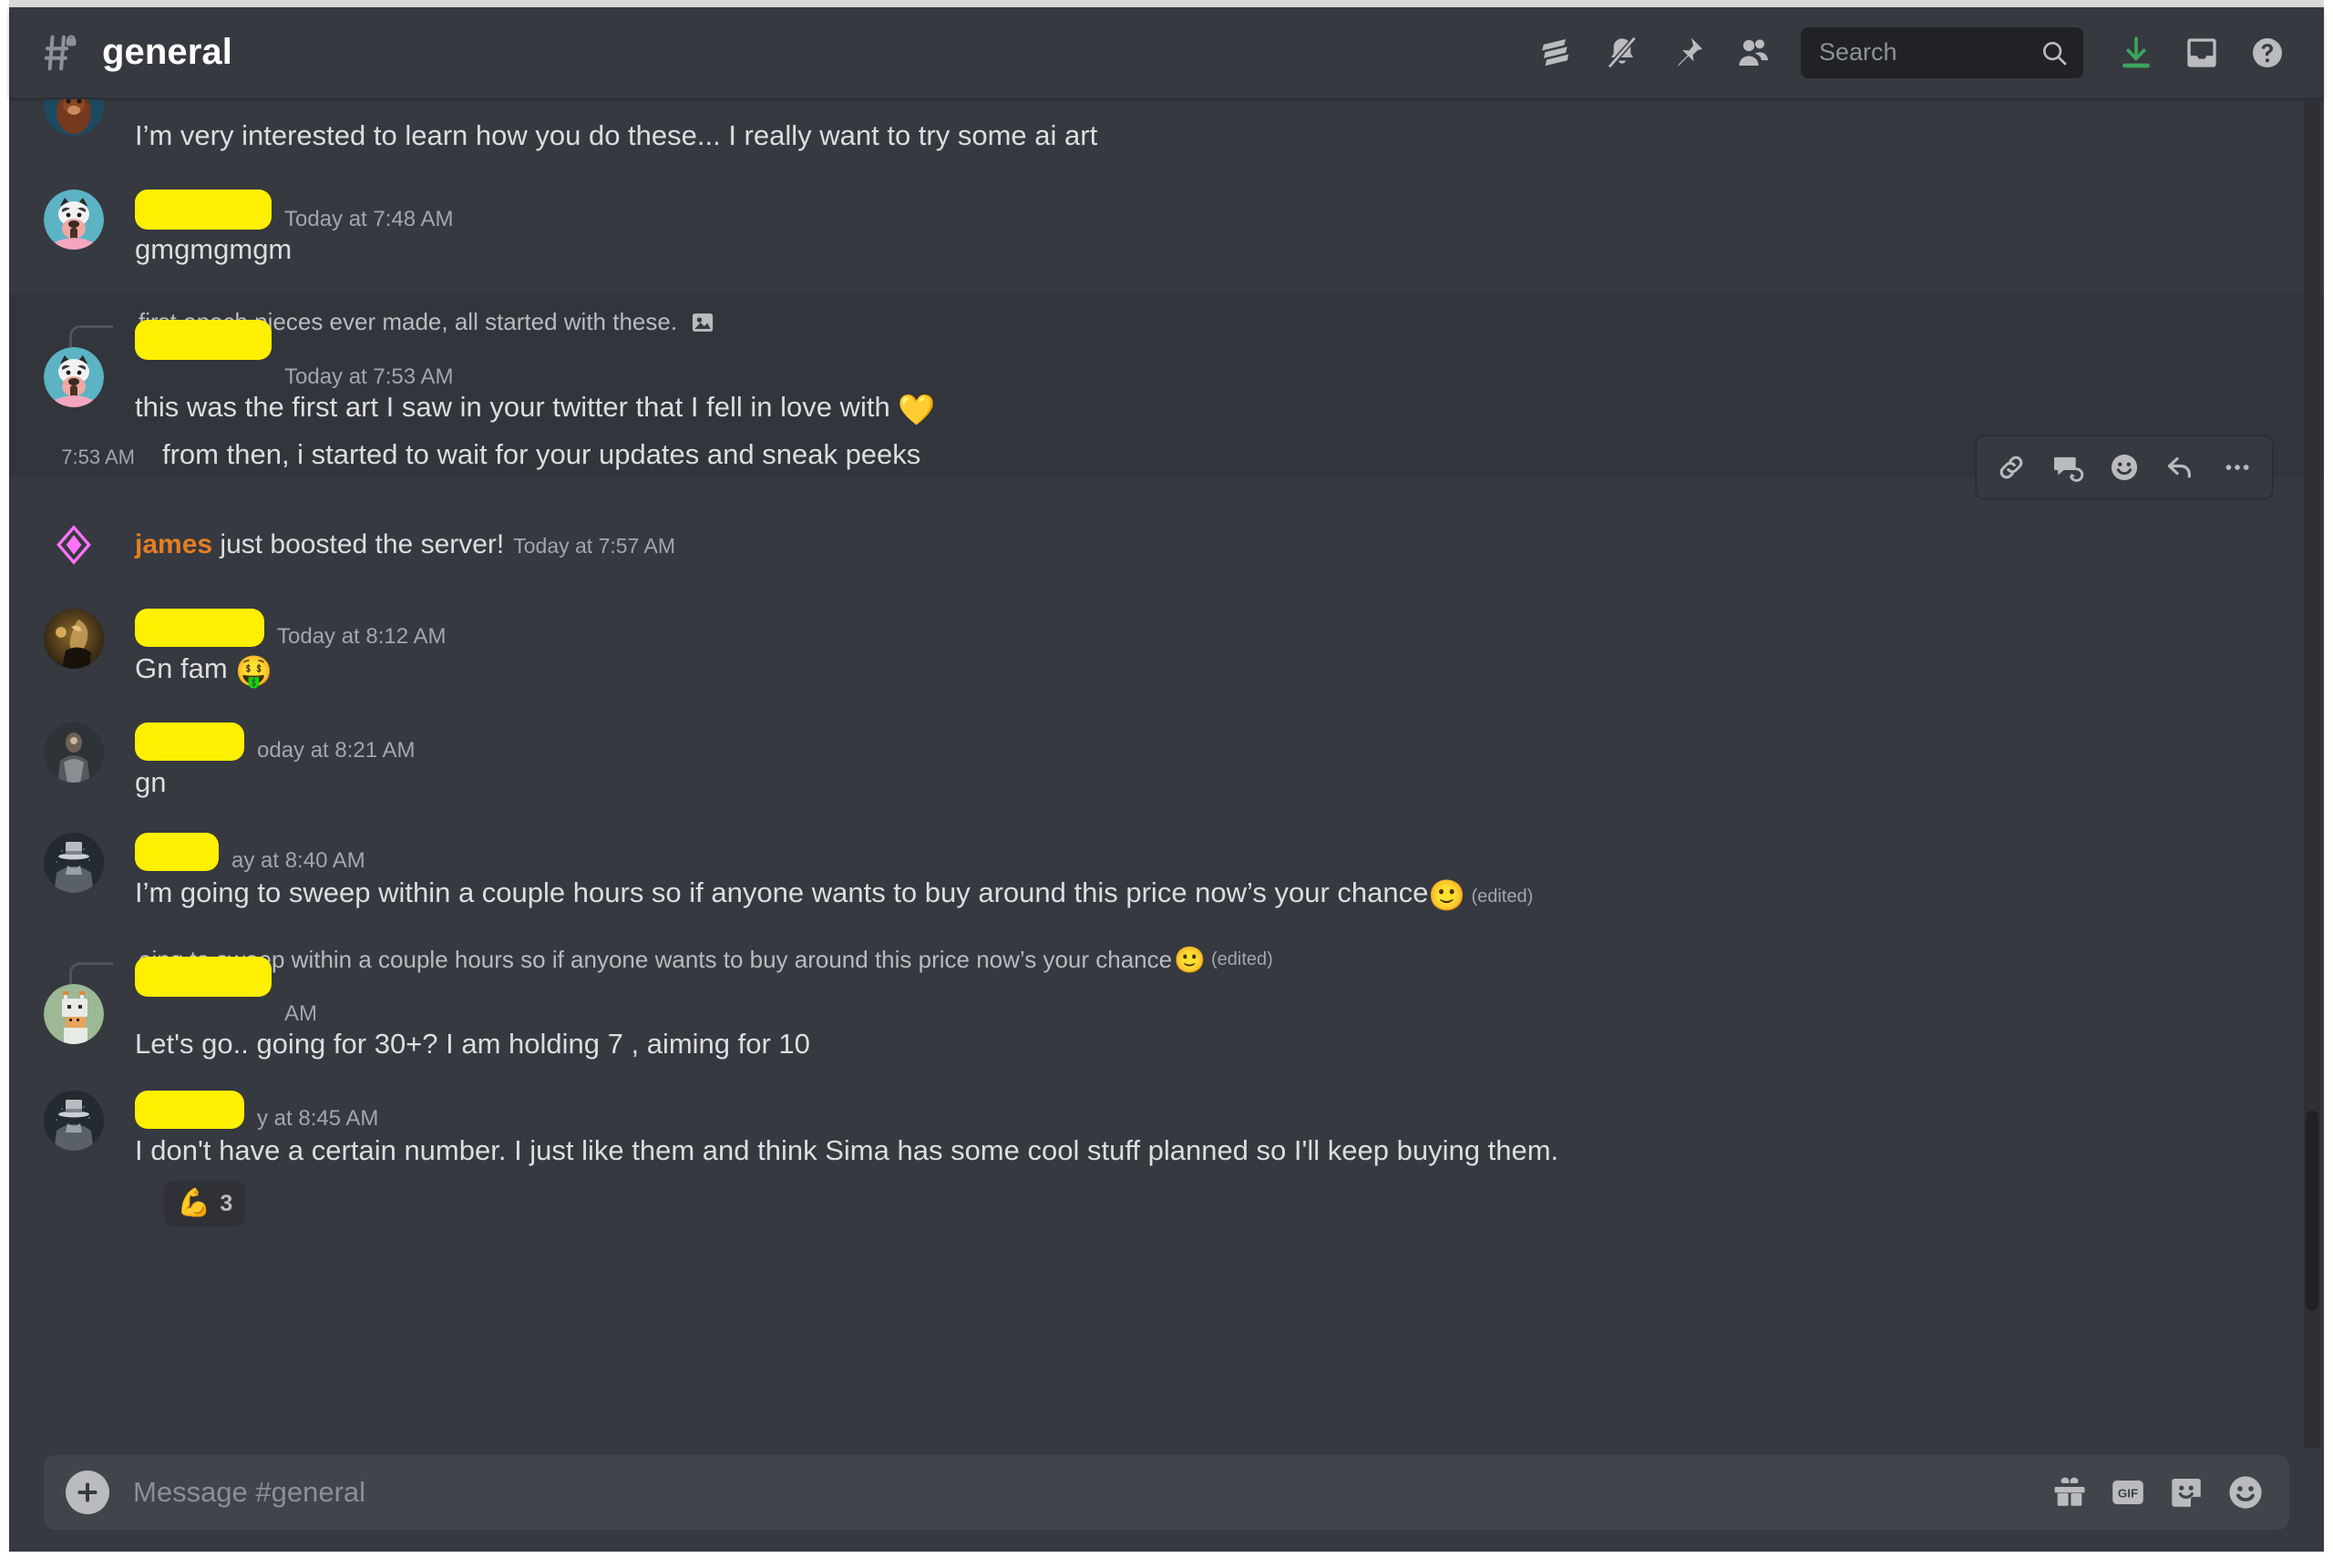  I want to click on page-title: general, so click(167, 52).